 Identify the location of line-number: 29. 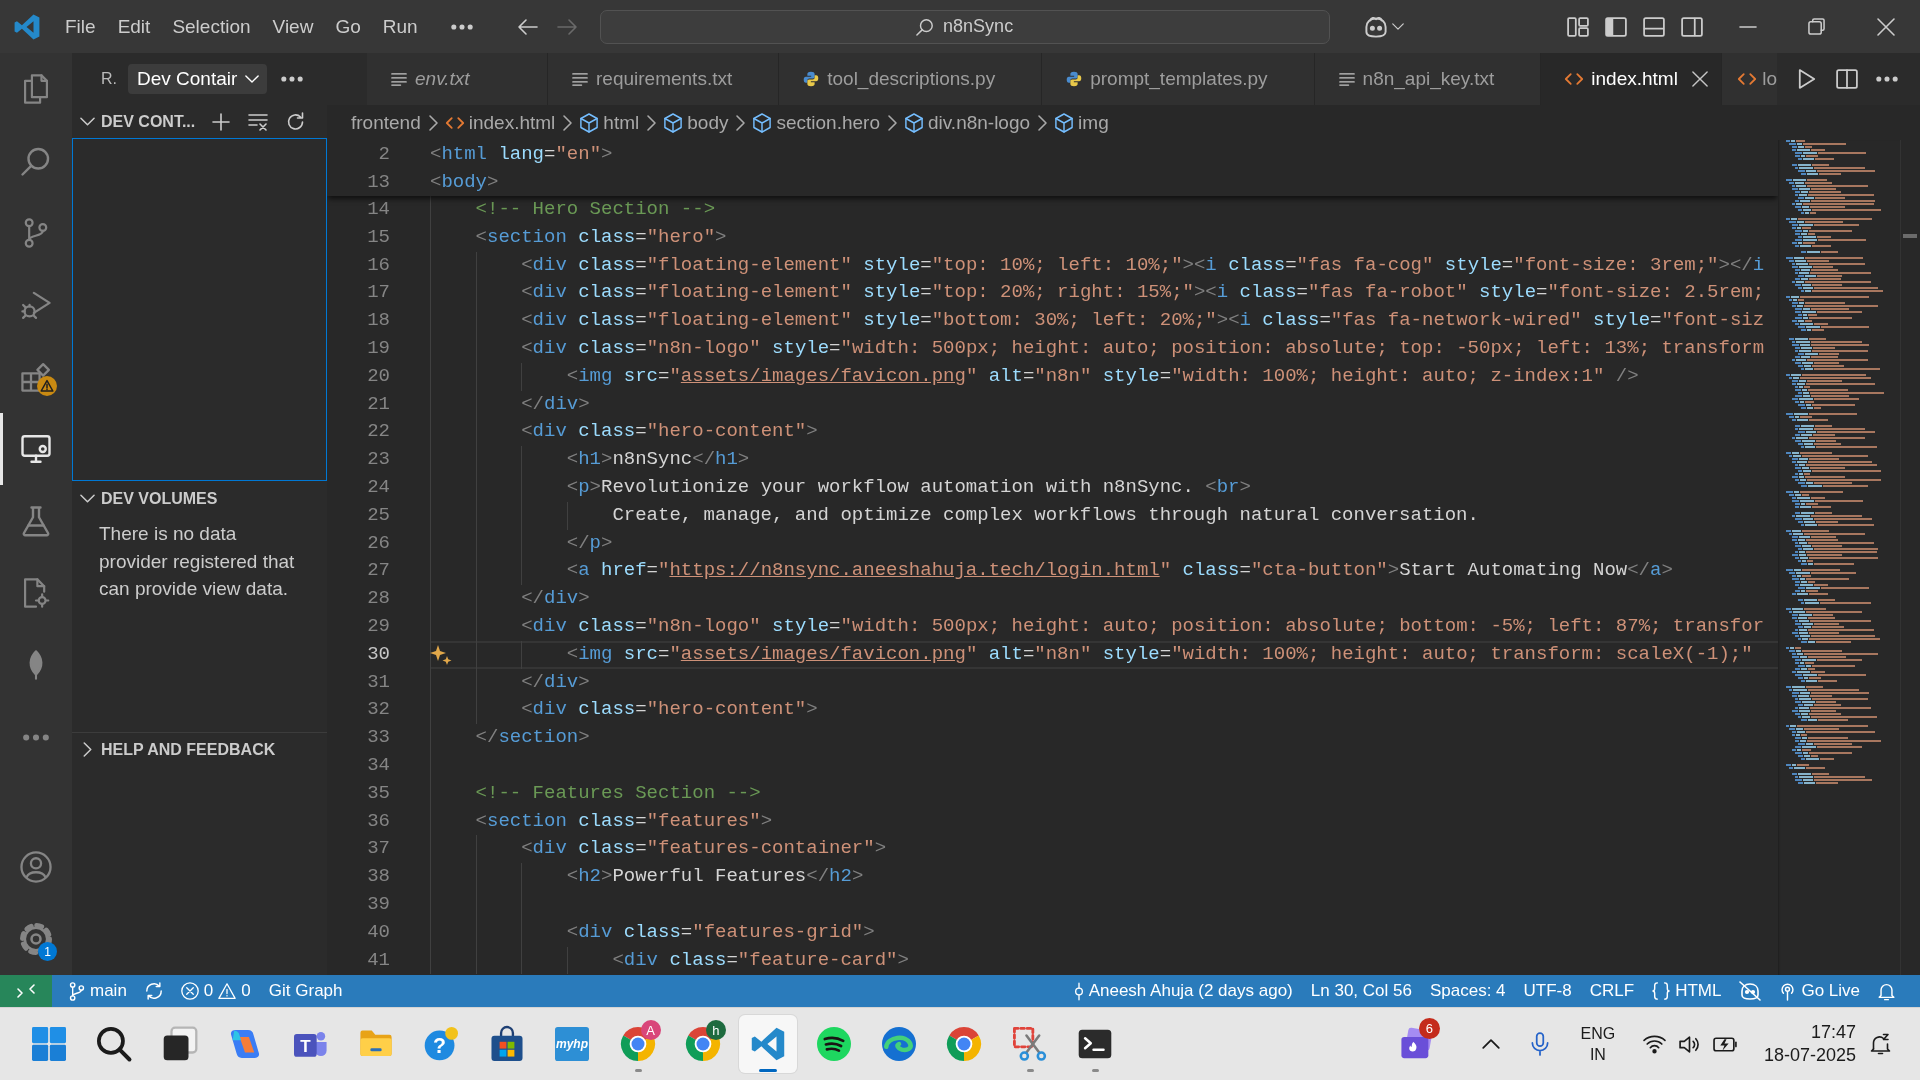
(378, 626).